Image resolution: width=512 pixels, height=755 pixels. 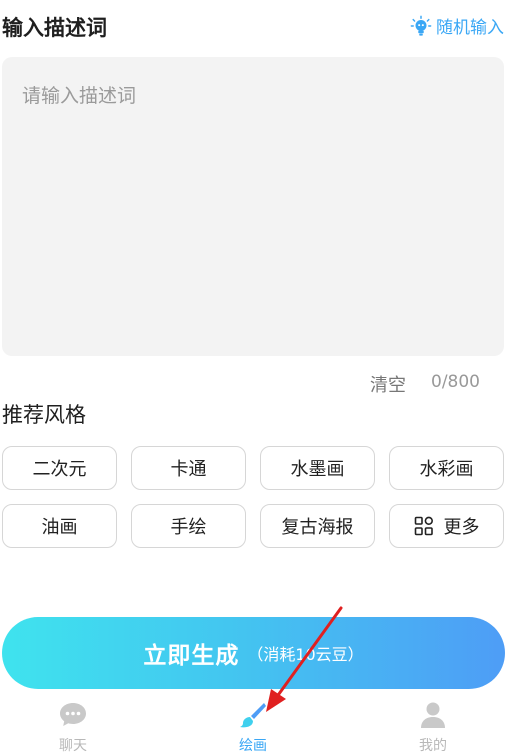 I want to click on style-chip: 水墨画, so click(x=317, y=468).